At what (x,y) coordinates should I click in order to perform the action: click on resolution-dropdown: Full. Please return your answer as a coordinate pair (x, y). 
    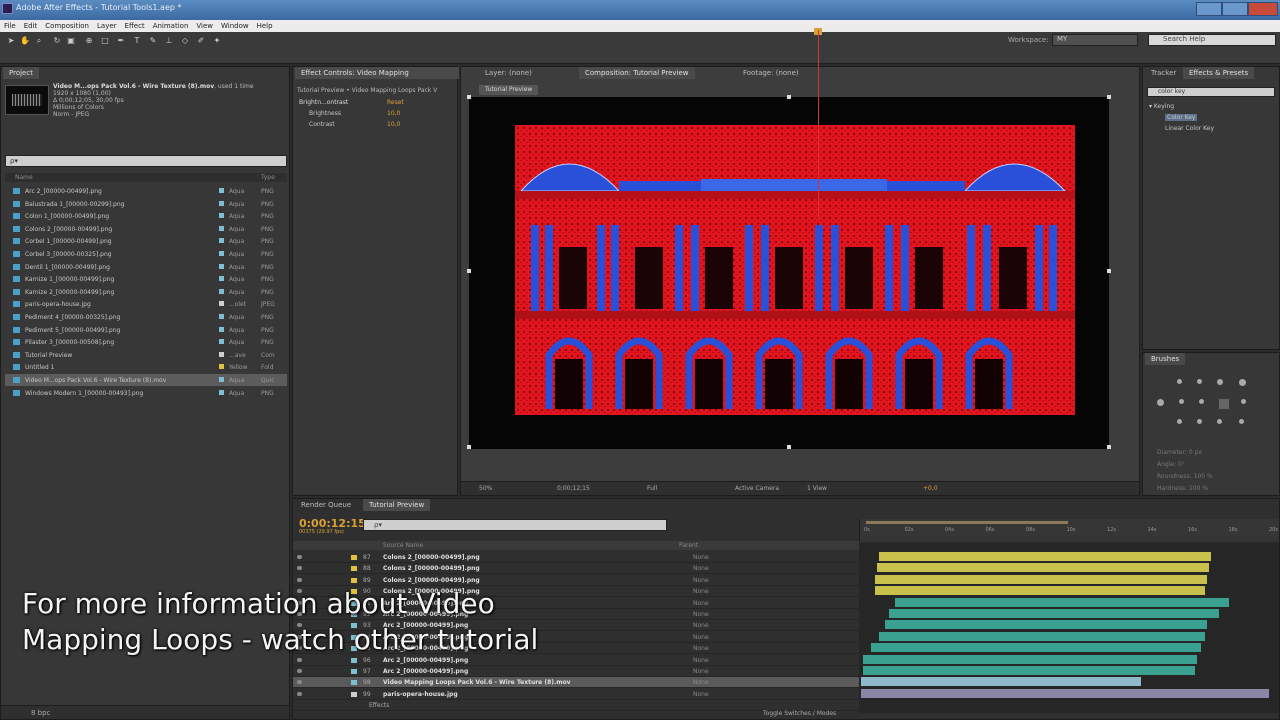
    Looking at the image, I should click on (652, 488).